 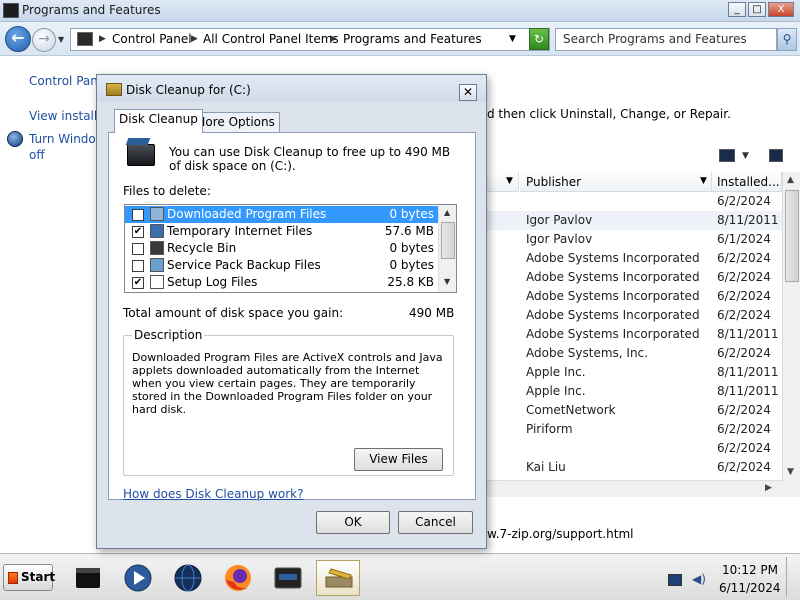 What do you see at coordinates (213, 494) in the screenshot?
I see `help-link: How does Disk Cleanup work?` at bounding box center [213, 494].